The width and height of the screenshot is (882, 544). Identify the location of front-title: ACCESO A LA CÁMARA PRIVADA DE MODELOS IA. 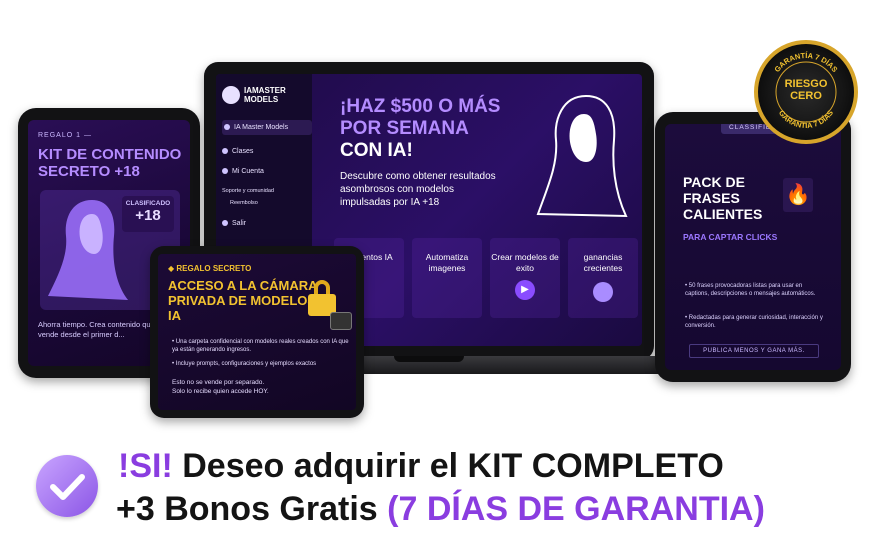
(243, 300).